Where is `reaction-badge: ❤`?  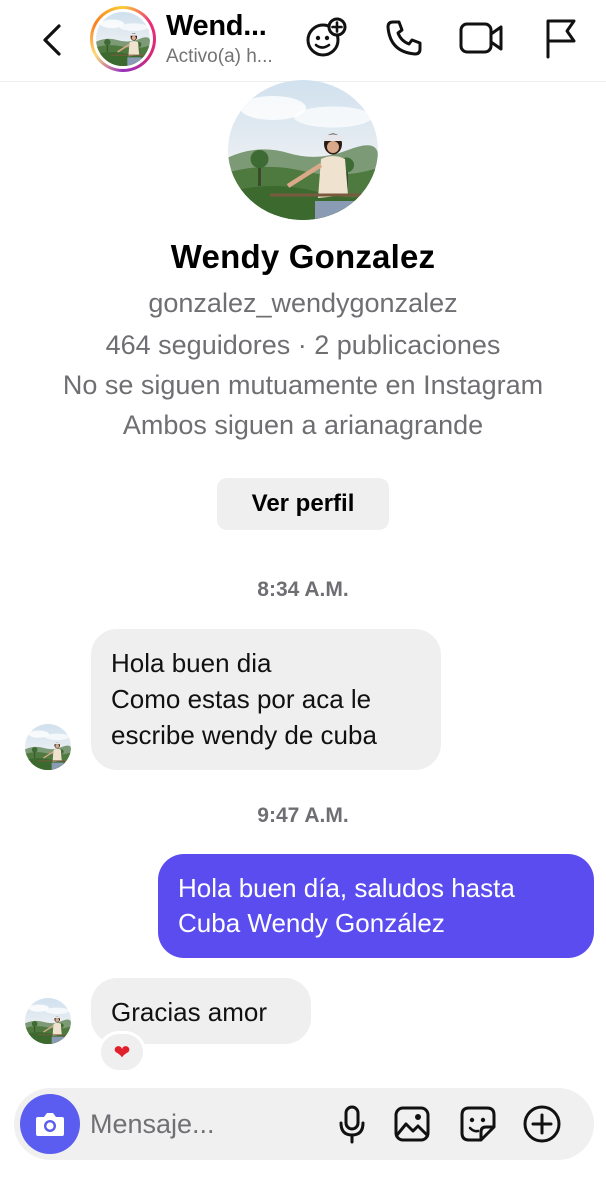
reaction-badge: ❤ is located at coordinates (122, 1052).